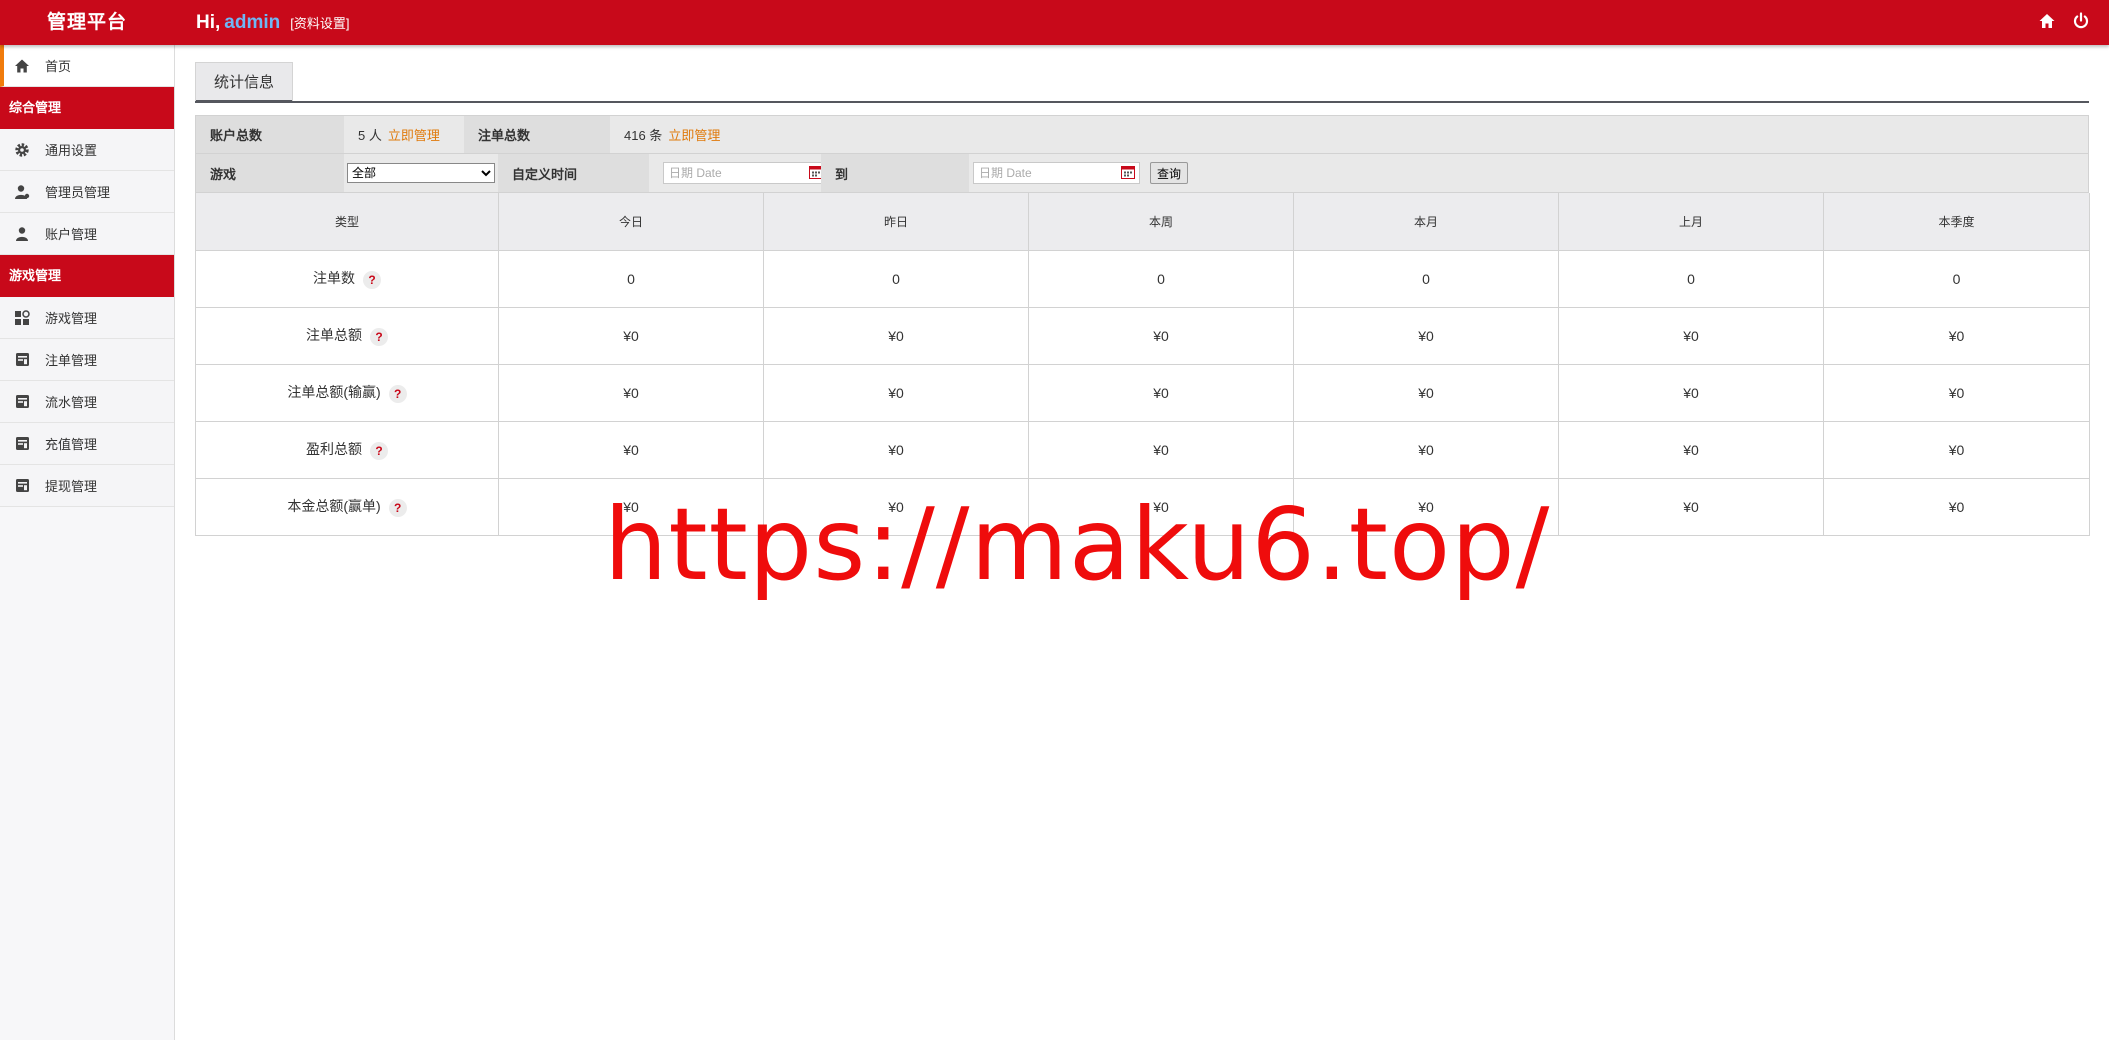 The height and width of the screenshot is (1040, 2109). I want to click on sidebar-item-label: 注单管理, so click(71, 360).